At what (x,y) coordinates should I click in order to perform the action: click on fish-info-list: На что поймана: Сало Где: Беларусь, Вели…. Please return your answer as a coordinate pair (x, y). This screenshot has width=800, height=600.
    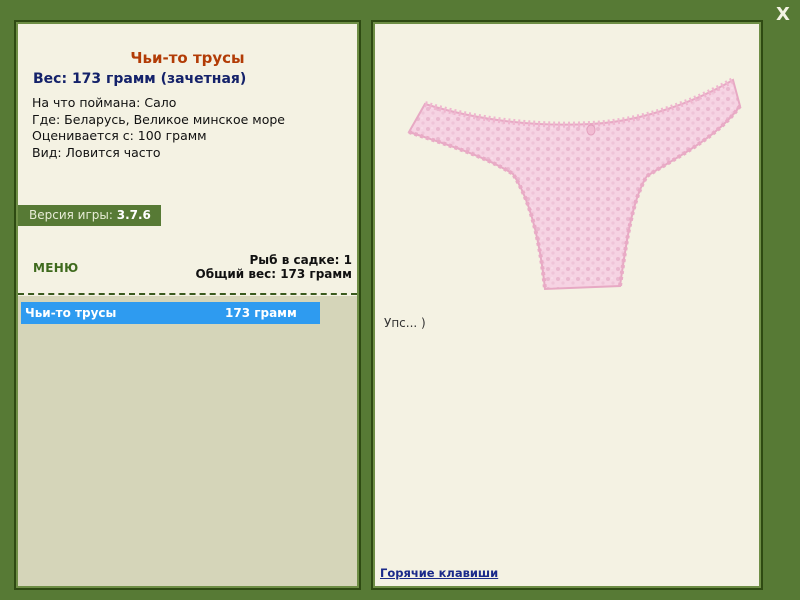
    Looking at the image, I should click on (158, 128).